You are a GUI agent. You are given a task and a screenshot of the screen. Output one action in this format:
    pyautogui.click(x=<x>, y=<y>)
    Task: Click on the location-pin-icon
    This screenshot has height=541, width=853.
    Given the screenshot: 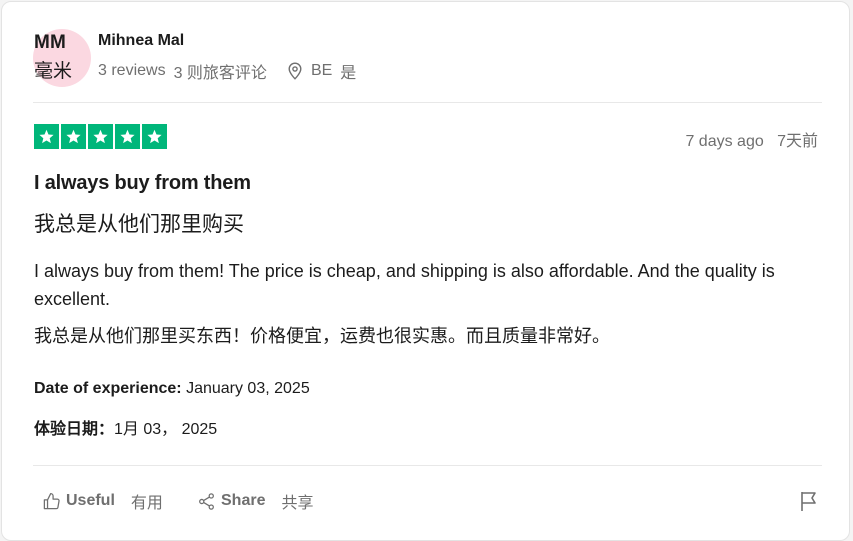 What is the action you would take?
    pyautogui.click(x=295, y=71)
    